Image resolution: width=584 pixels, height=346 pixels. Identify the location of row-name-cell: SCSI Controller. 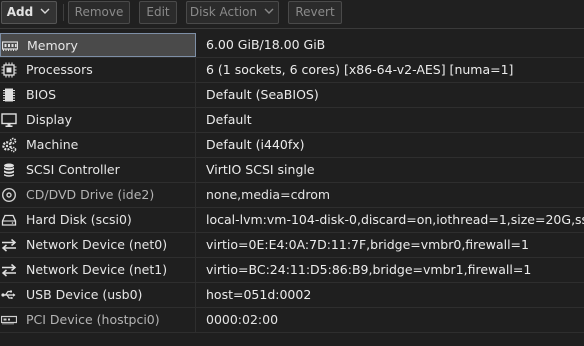
(98, 170).